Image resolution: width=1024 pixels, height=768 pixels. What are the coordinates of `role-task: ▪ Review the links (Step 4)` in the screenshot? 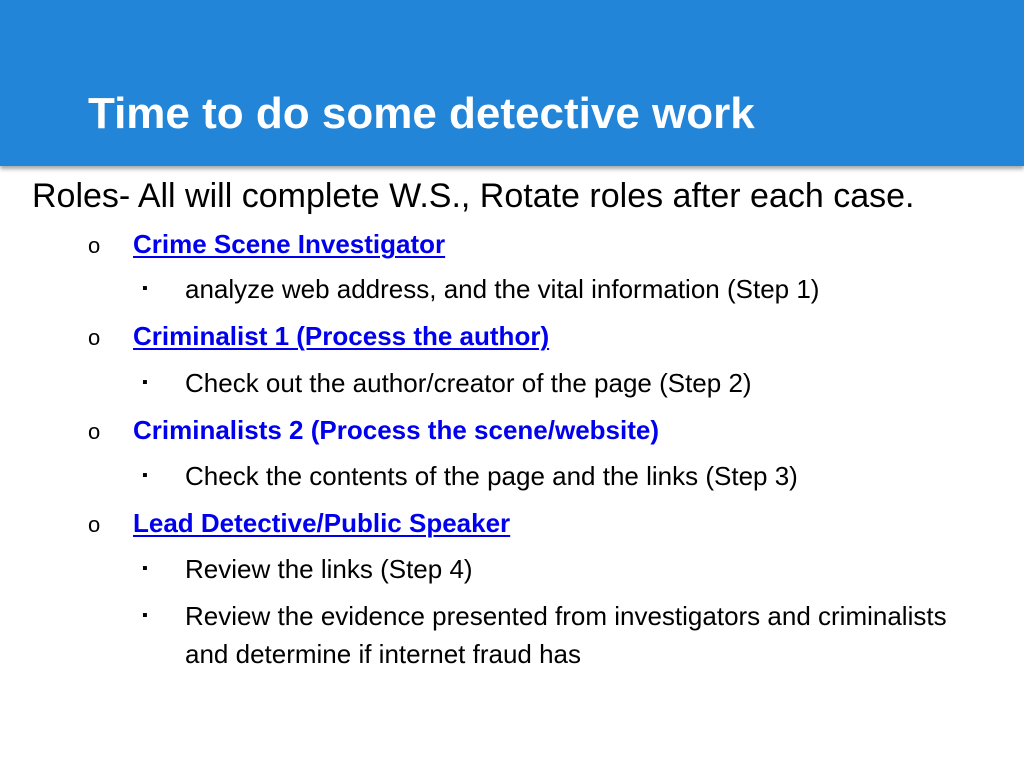 It's located at (497, 569).